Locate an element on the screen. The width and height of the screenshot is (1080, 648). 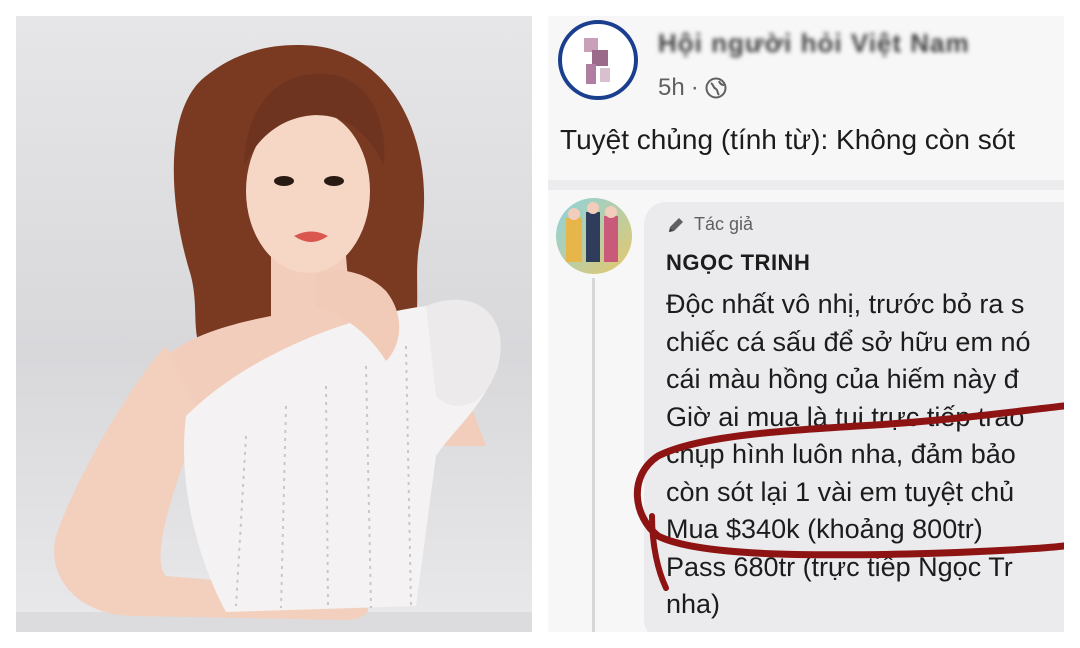
comment-line: Mua $340k (khoảng 800tr) is located at coordinates (824, 529).